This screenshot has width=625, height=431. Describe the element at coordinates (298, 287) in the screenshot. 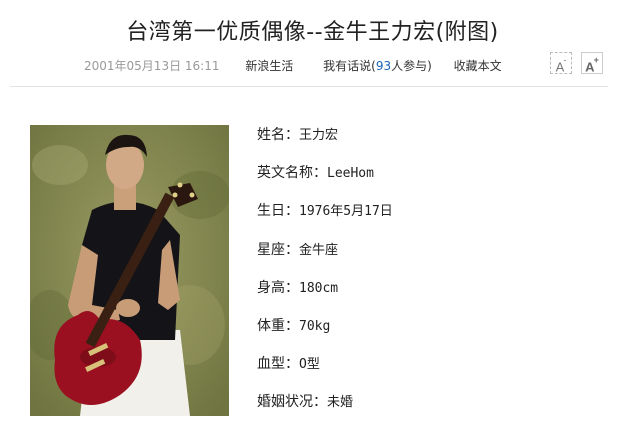

I see `profile-row-height: 身高：180cm` at that location.